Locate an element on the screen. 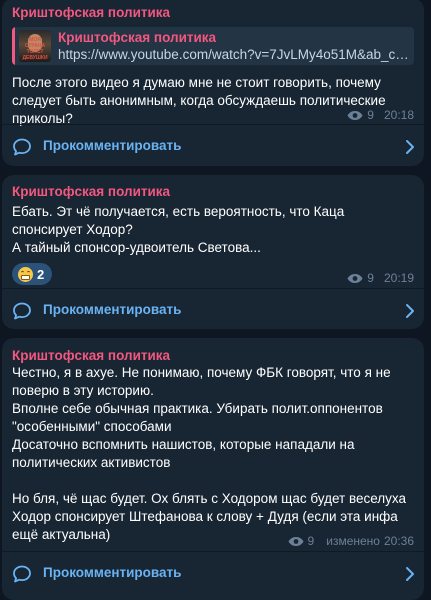 This screenshot has width=431, height=600. message-time: 20:19 is located at coordinates (398, 278).